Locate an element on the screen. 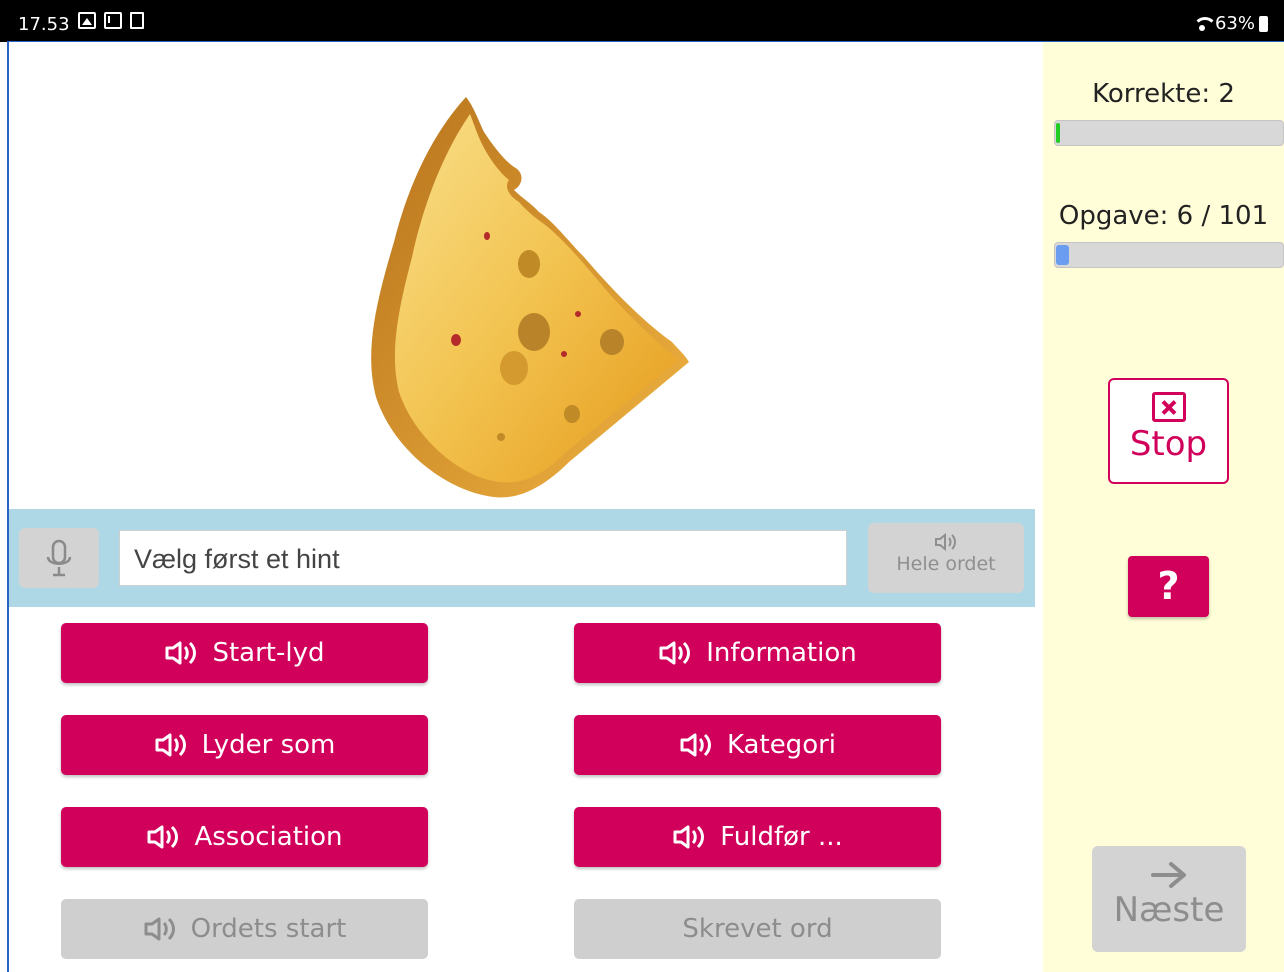 The width and height of the screenshot is (1284, 972). hint-information-button: Information is located at coordinates (757, 653).